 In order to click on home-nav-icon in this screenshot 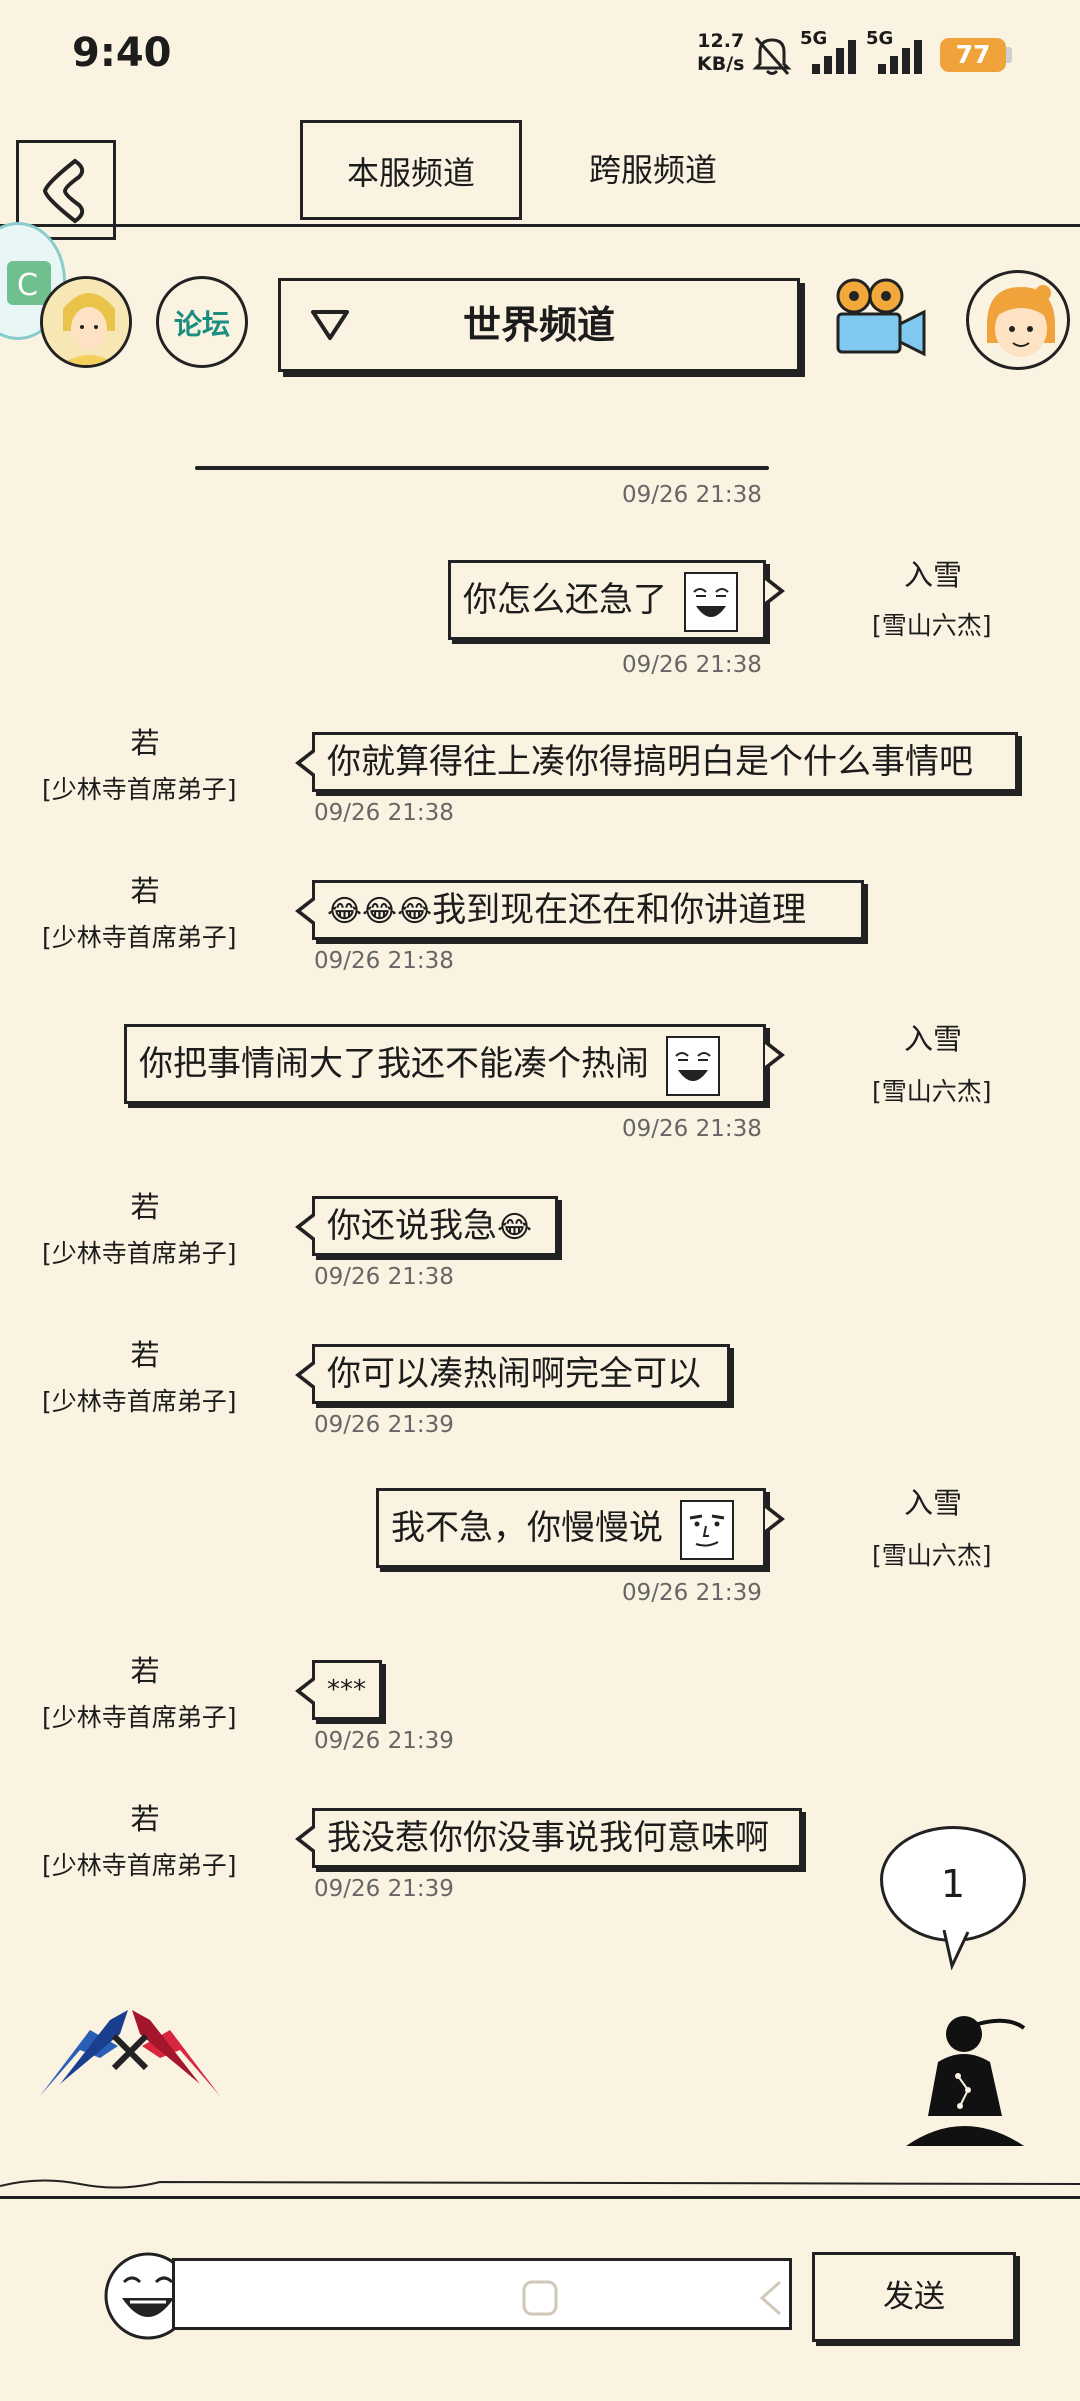, I will do `click(540, 2298)`.